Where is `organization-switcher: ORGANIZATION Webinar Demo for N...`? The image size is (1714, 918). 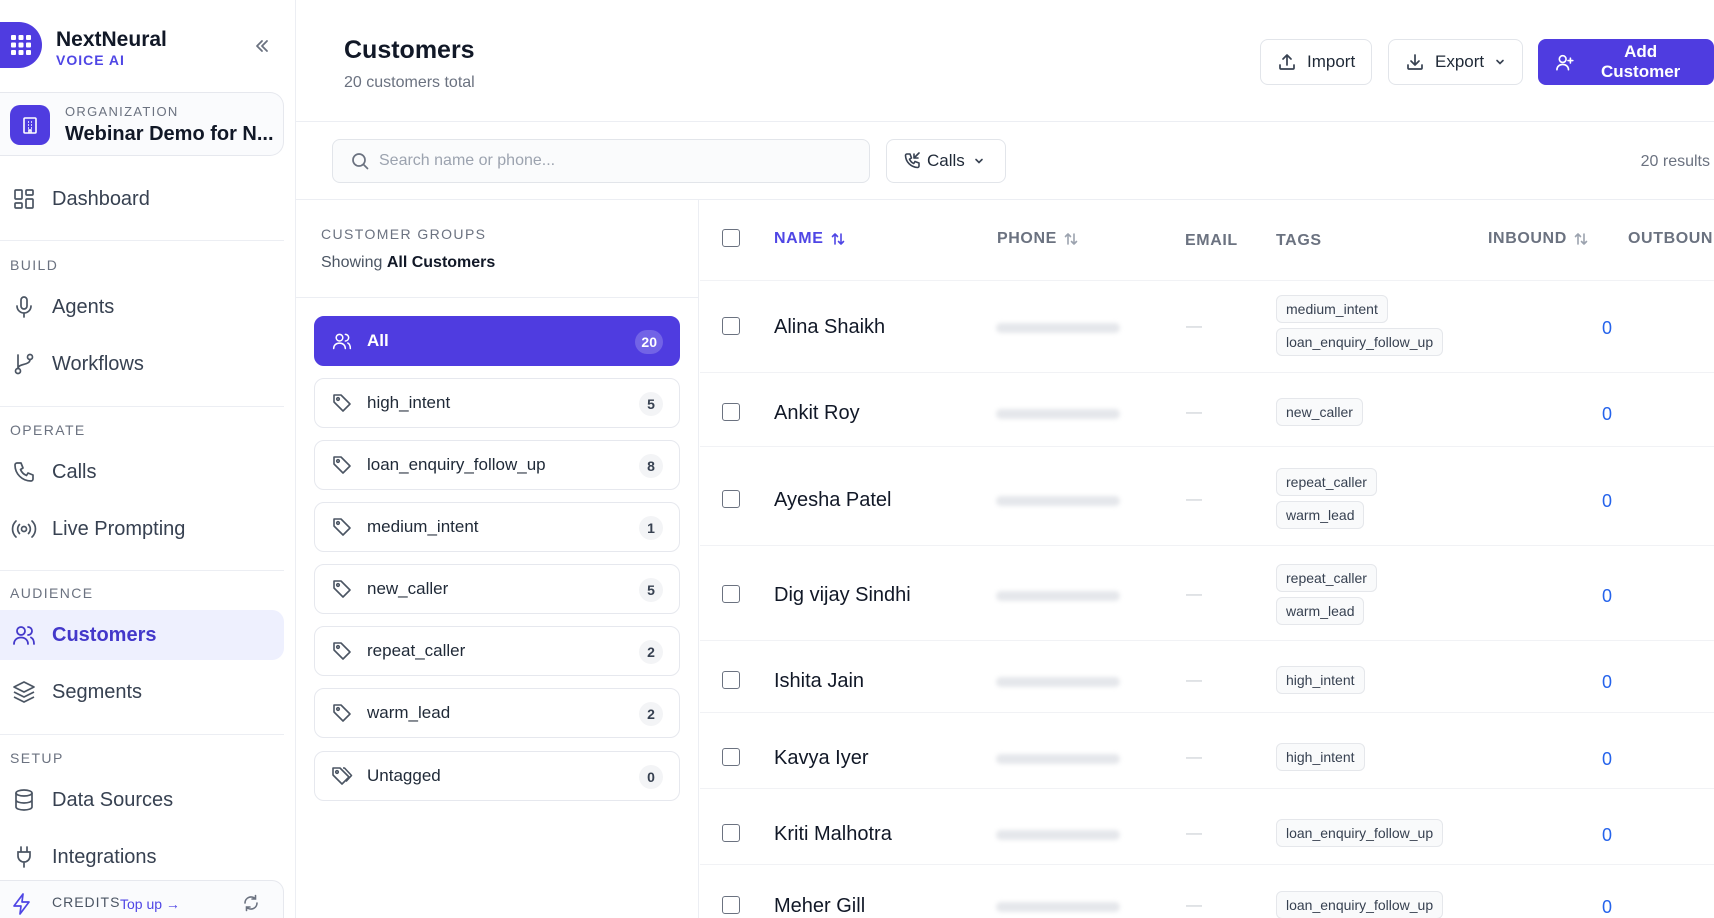 organization-switcher: ORGANIZATION Webinar Demo for N... is located at coordinates (142, 124).